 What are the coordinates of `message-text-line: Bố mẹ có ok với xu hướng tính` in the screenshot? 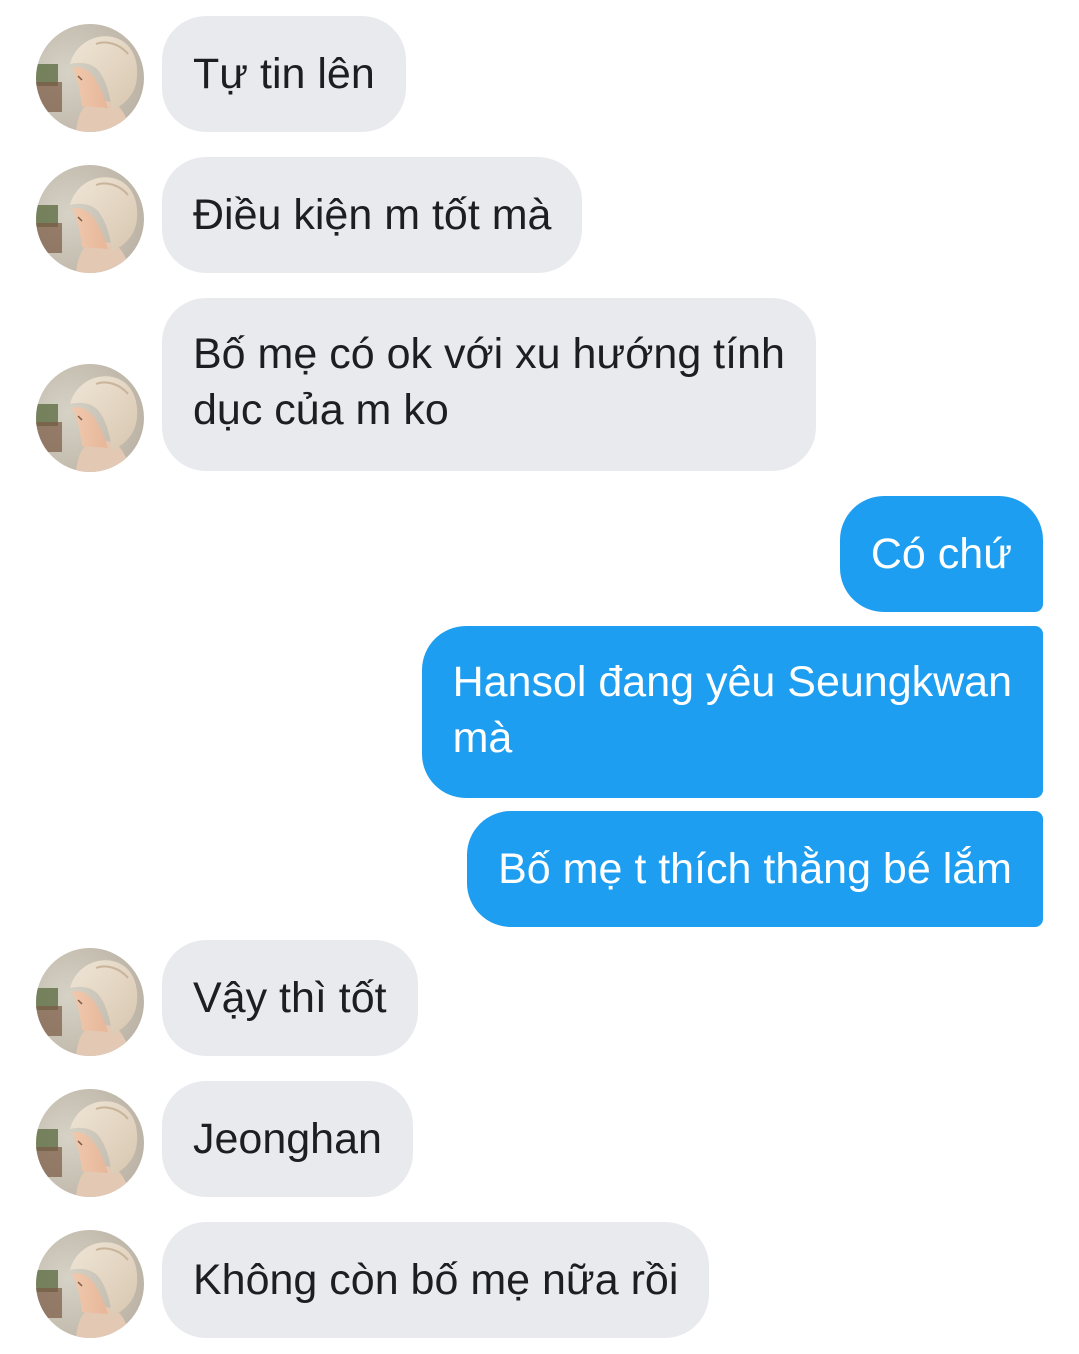 It's located at (489, 354).